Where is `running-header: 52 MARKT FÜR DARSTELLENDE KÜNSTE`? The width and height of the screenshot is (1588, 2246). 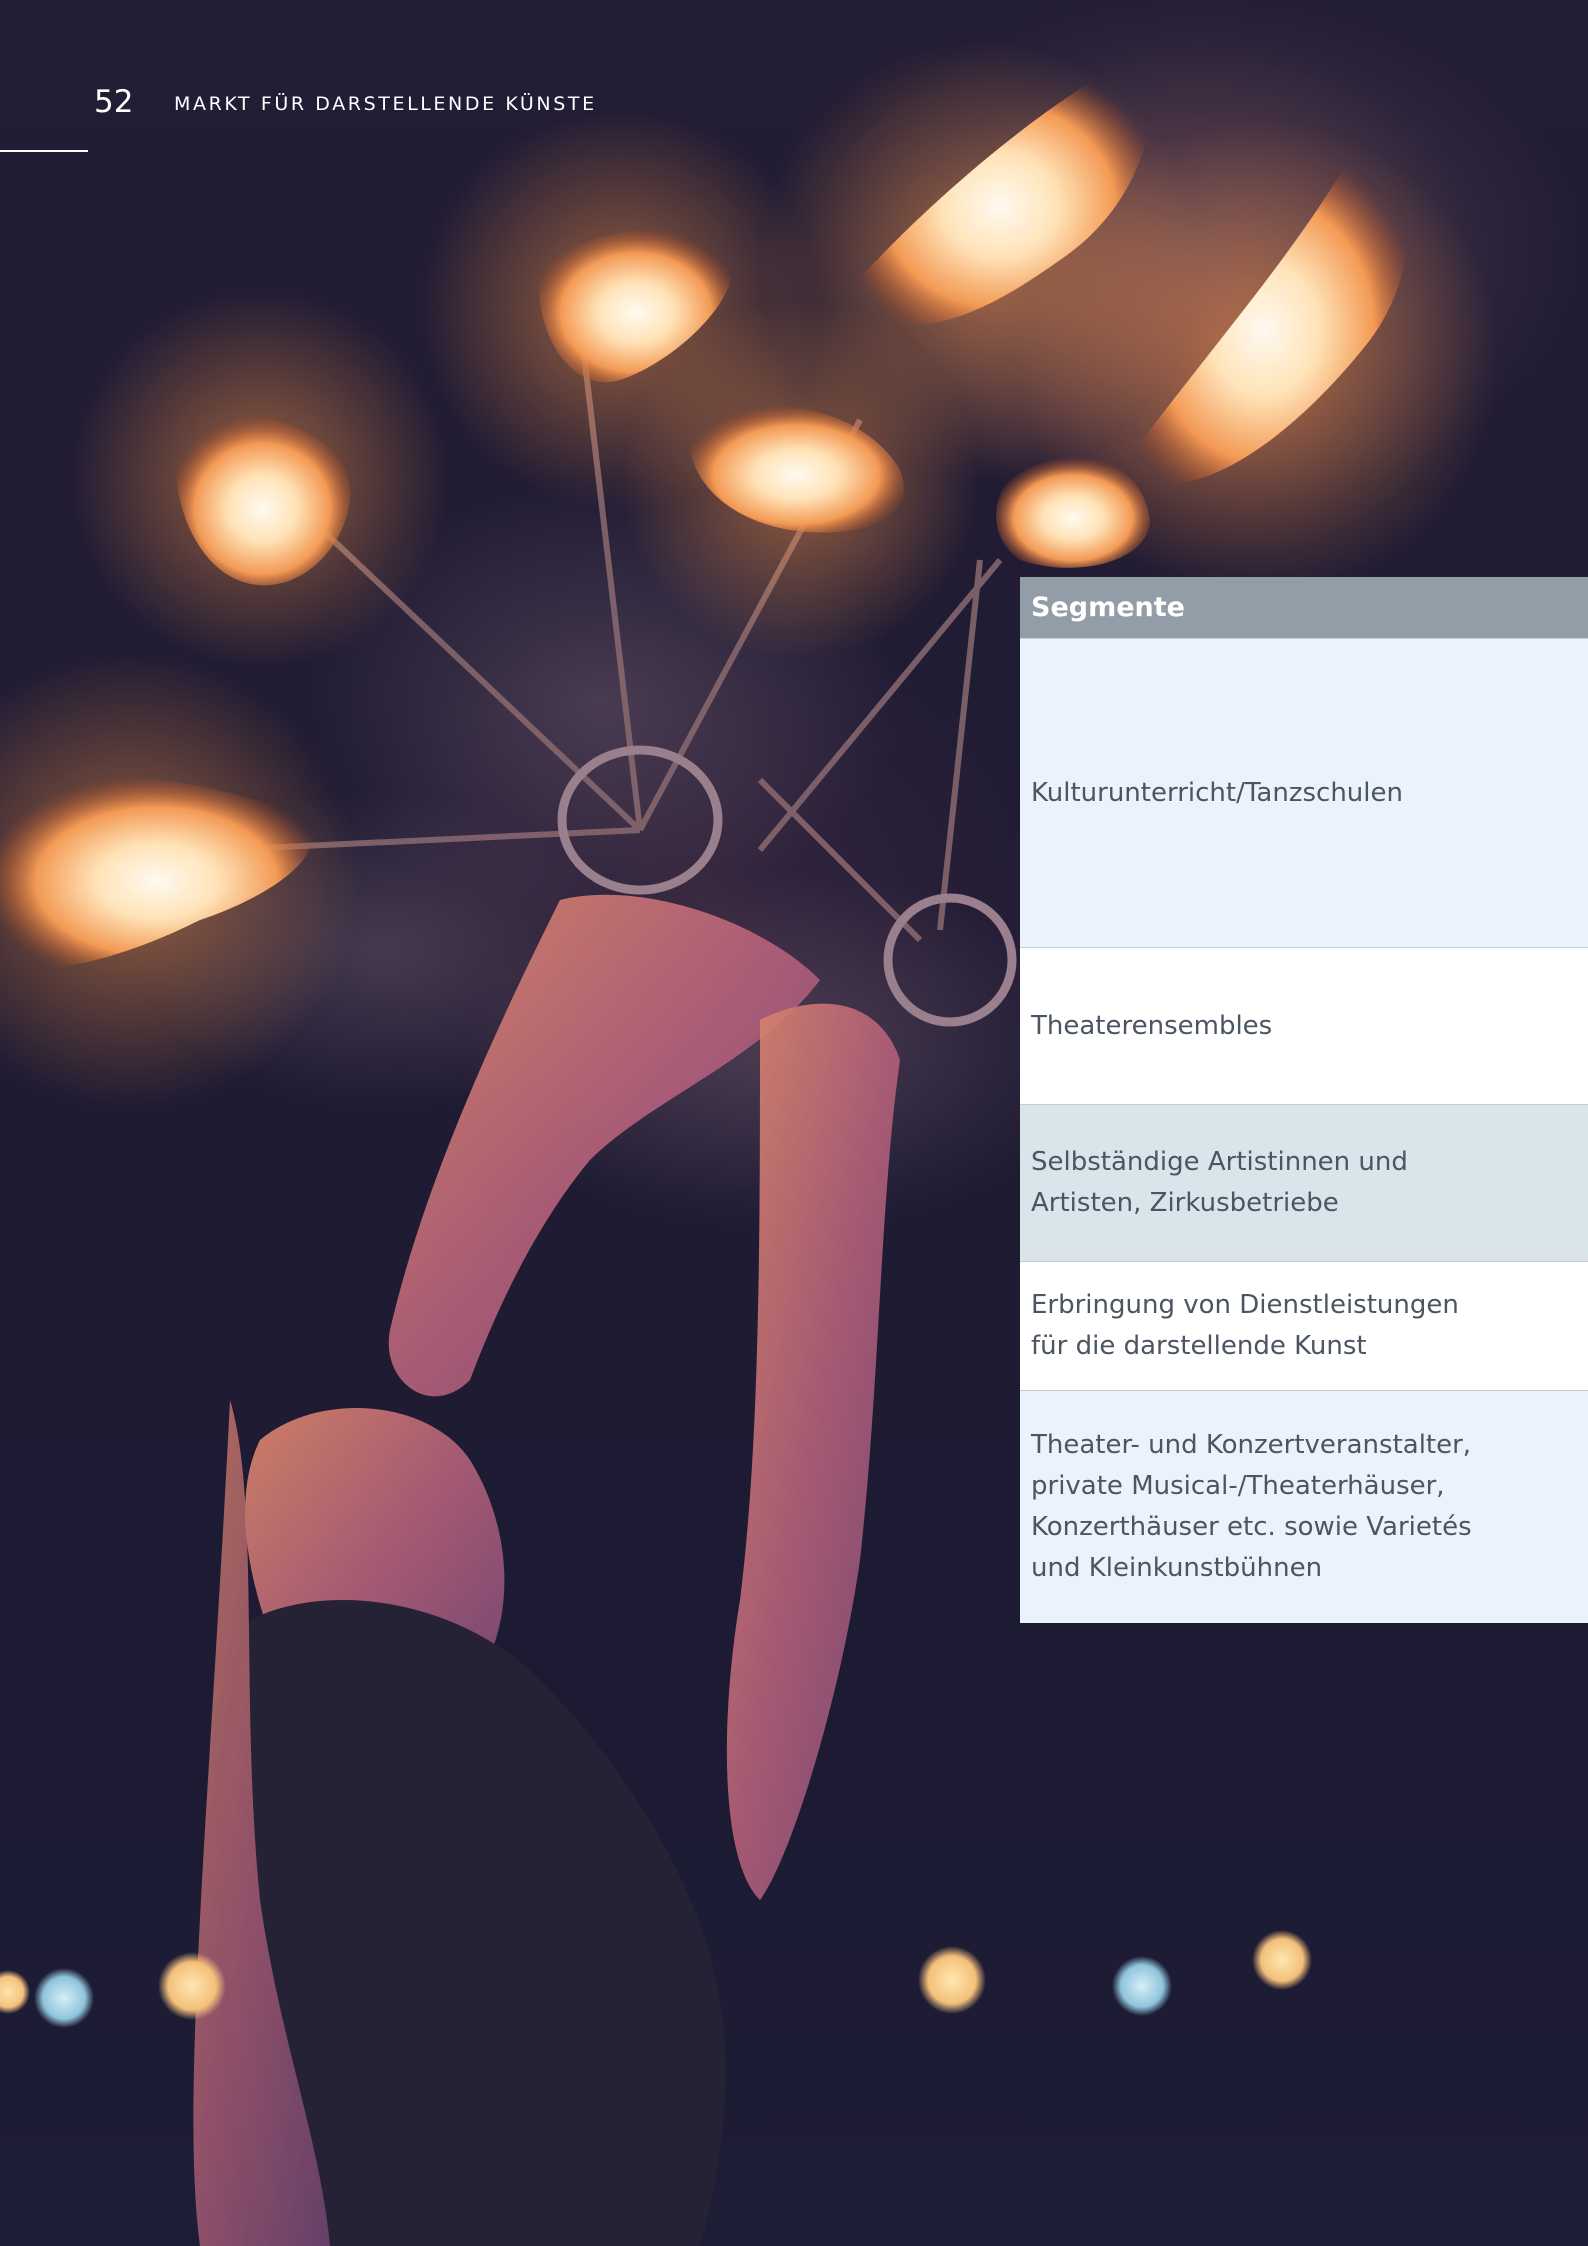
running-header: 52 MARKT FÜR DARSTELLENDE KÜNSTE is located at coordinates (350, 116).